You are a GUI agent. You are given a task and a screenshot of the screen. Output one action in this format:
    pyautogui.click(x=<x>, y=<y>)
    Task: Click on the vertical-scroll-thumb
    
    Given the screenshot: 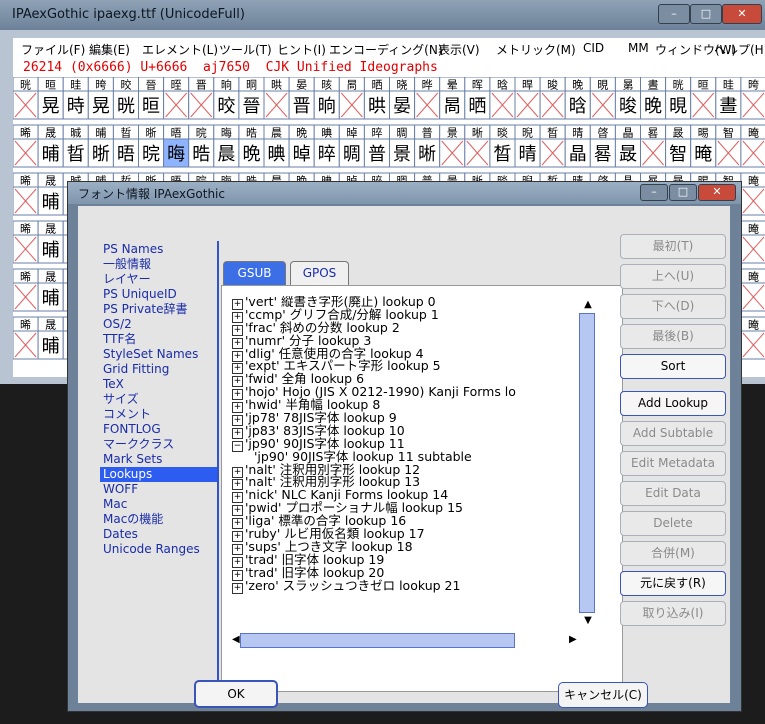 What is the action you would take?
    pyautogui.click(x=587, y=463)
    